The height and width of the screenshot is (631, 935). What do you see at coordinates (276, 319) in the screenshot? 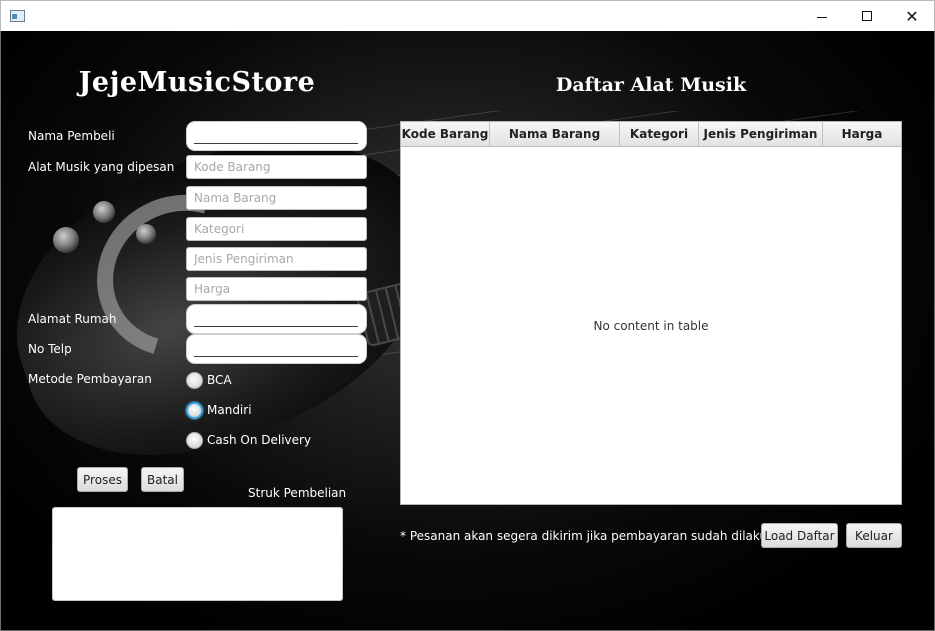
I see `alamat-input` at bounding box center [276, 319].